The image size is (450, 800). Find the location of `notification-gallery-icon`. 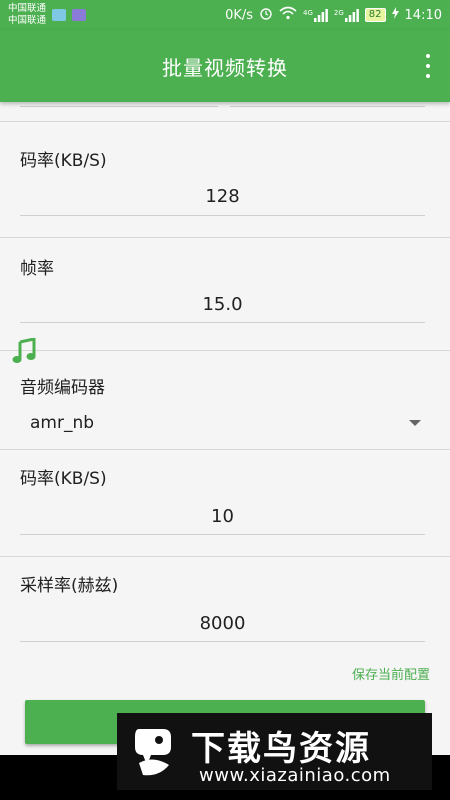

notification-gallery-icon is located at coordinates (79, 15).